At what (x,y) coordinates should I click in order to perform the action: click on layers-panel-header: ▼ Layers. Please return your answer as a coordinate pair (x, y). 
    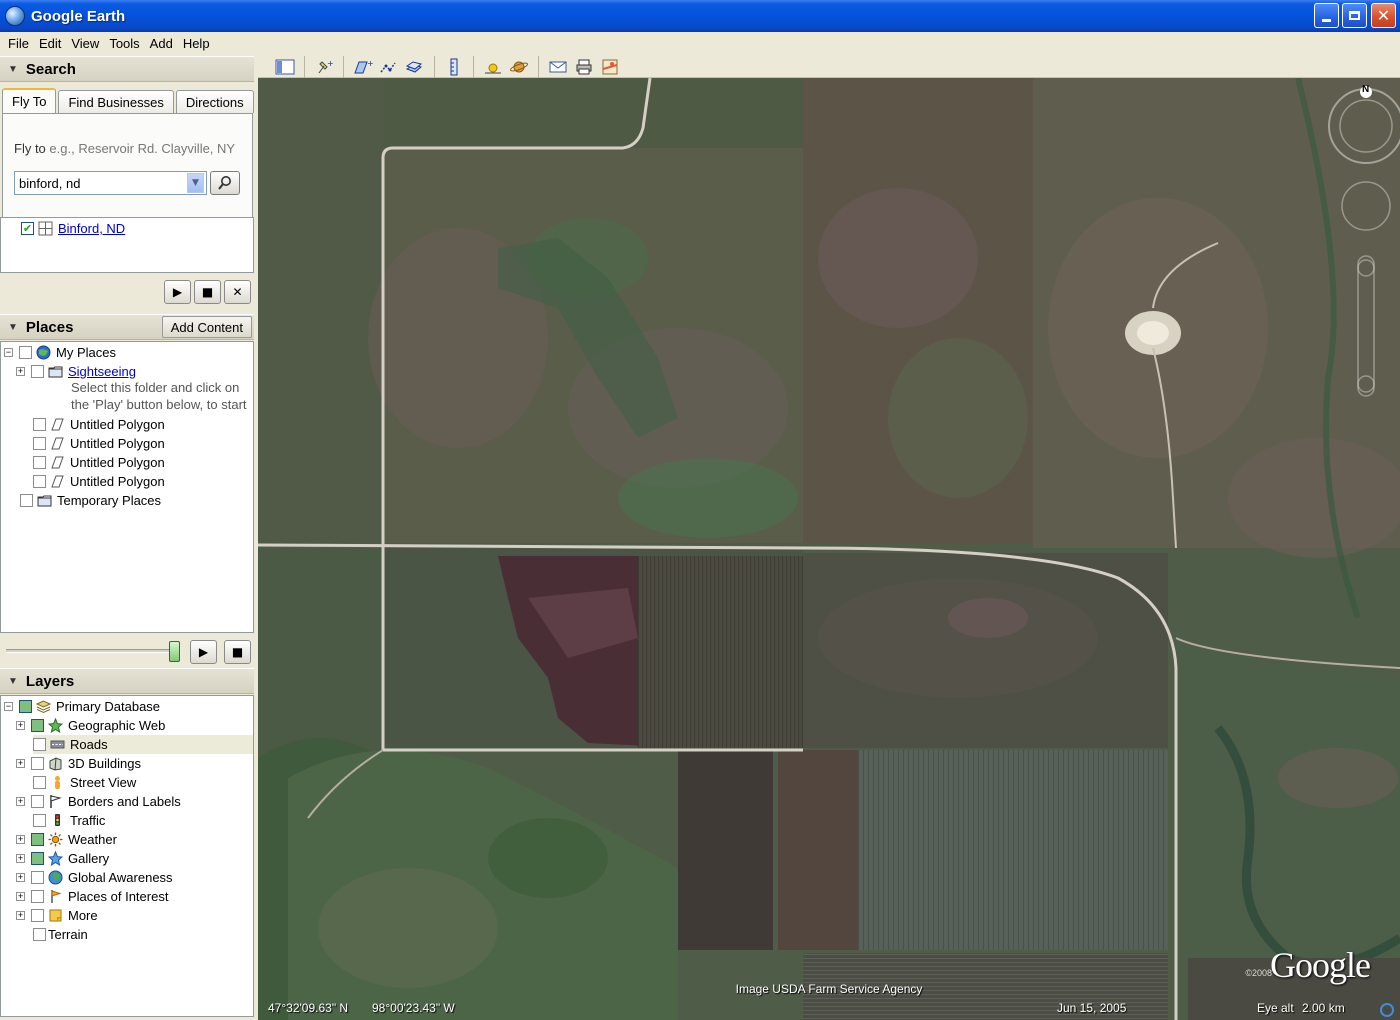
    Looking at the image, I should click on (127, 681).